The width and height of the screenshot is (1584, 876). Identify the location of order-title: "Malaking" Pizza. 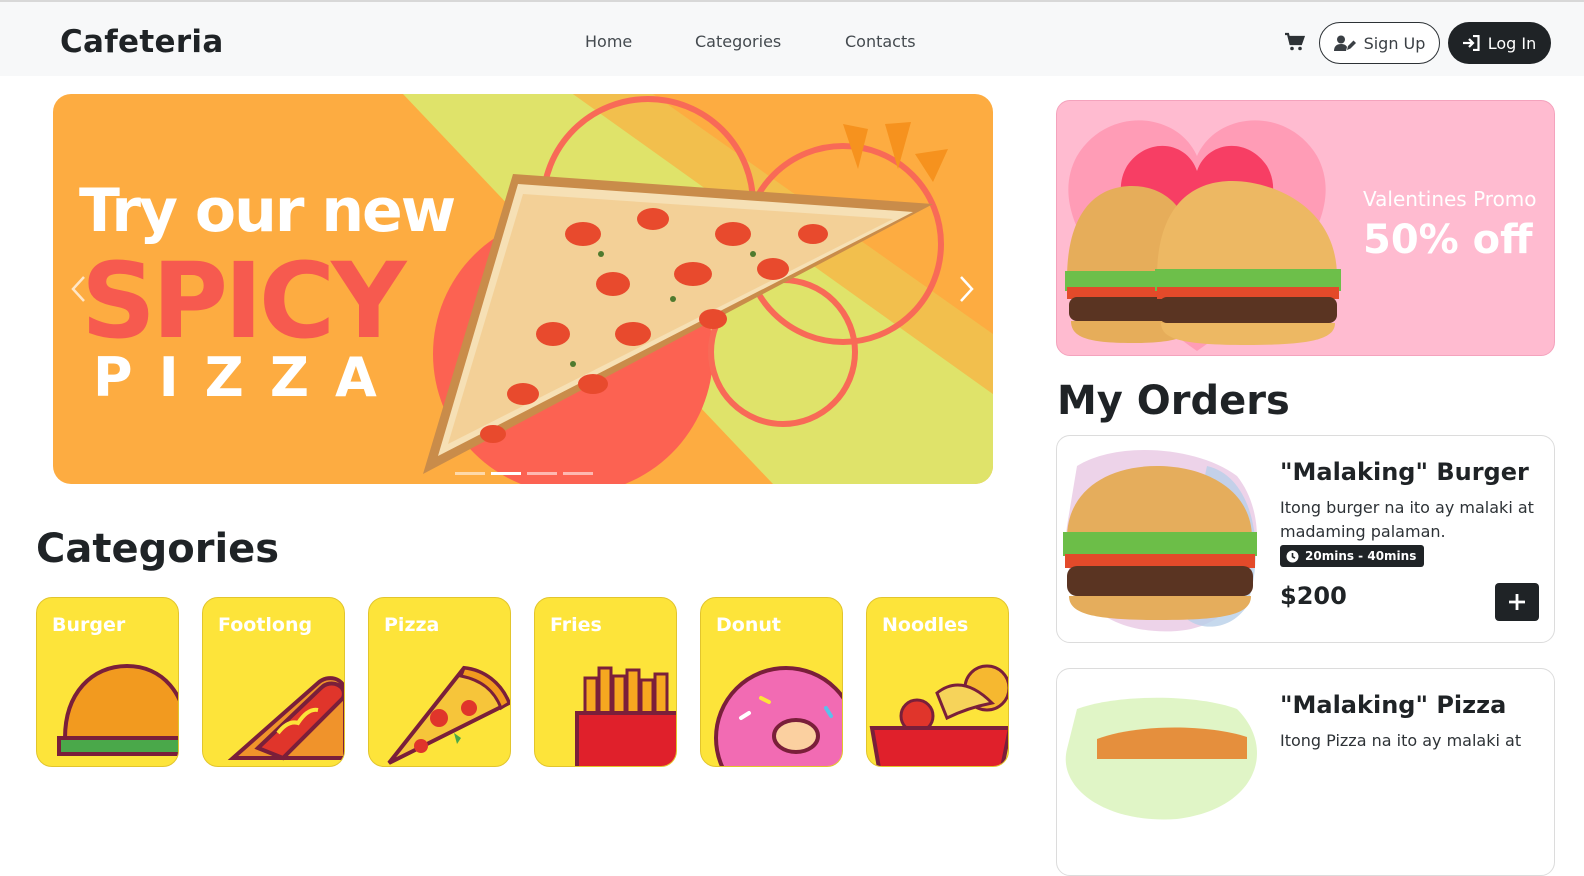
(1393, 705).